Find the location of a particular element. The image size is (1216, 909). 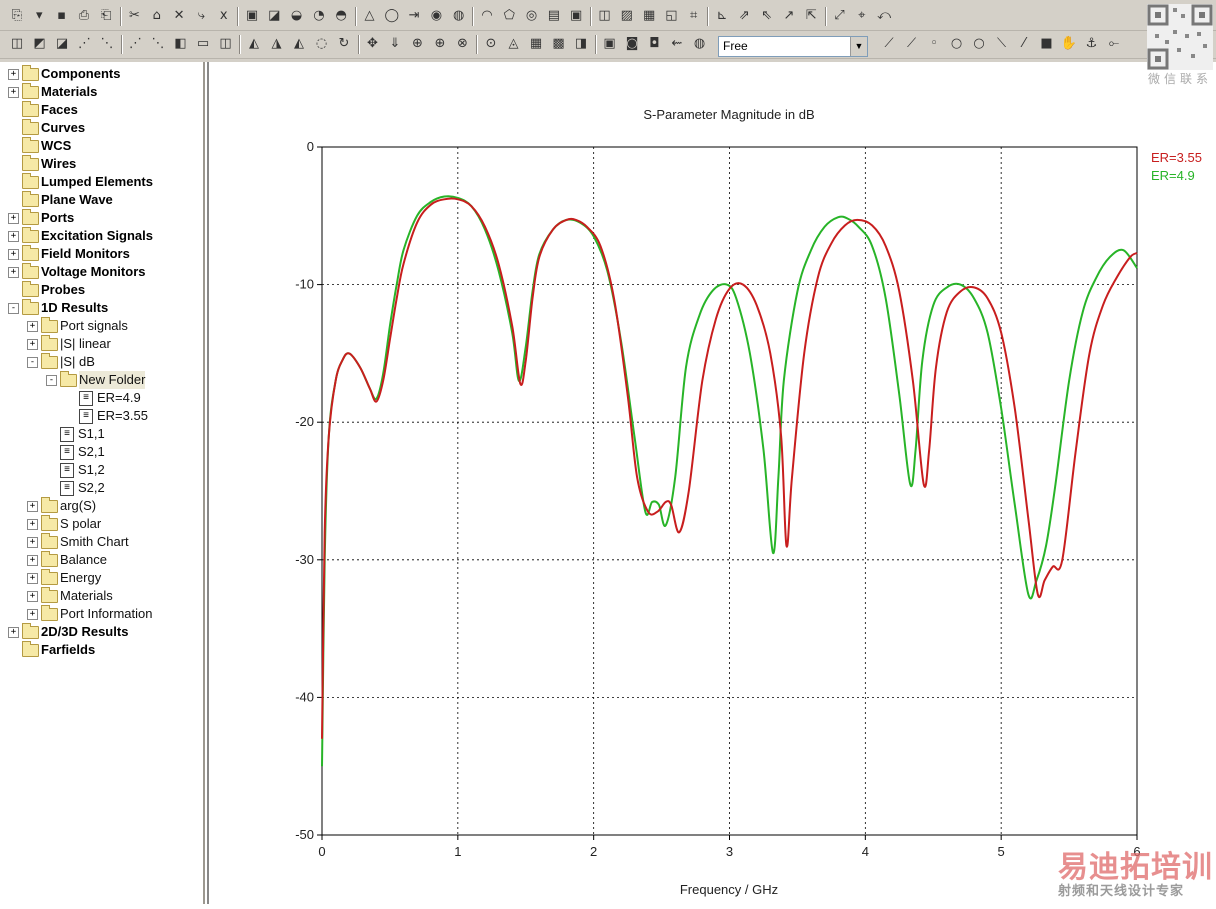

tree-item: Lumped Elements is located at coordinates (100, 182).